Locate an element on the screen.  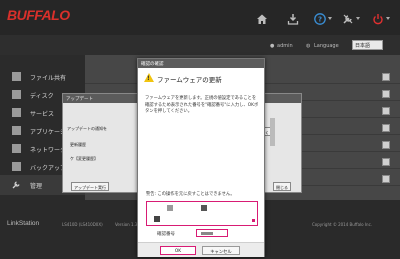
brand-logo: BUFFALO is located at coordinates (38, 15).